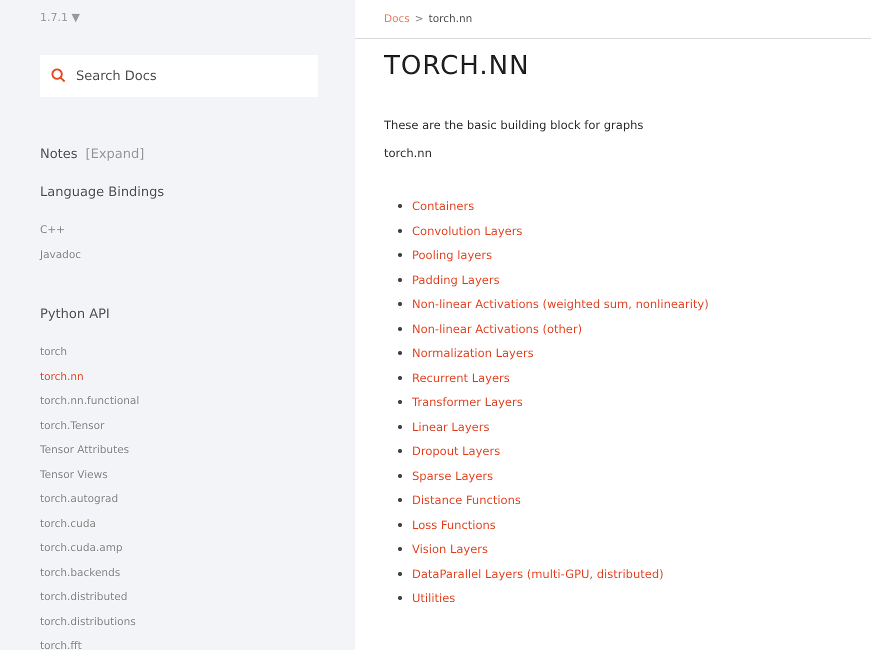  What do you see at coordinates (461, 377) in the screenshot?
I see `section-link: Recurrent Layers` at bounding box center [461, 377].